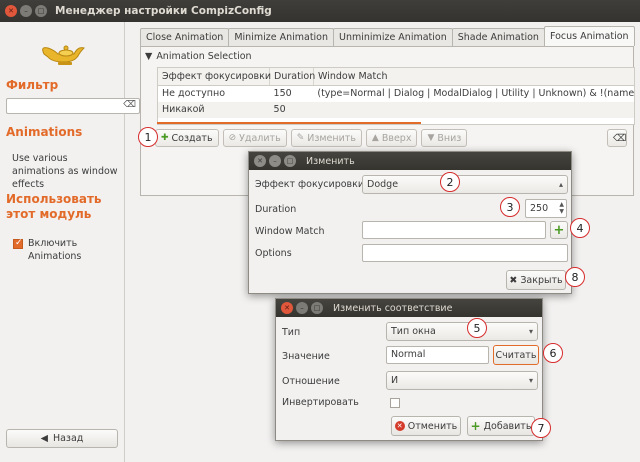  I want to click on add-match-button: +, so click(559, 230).